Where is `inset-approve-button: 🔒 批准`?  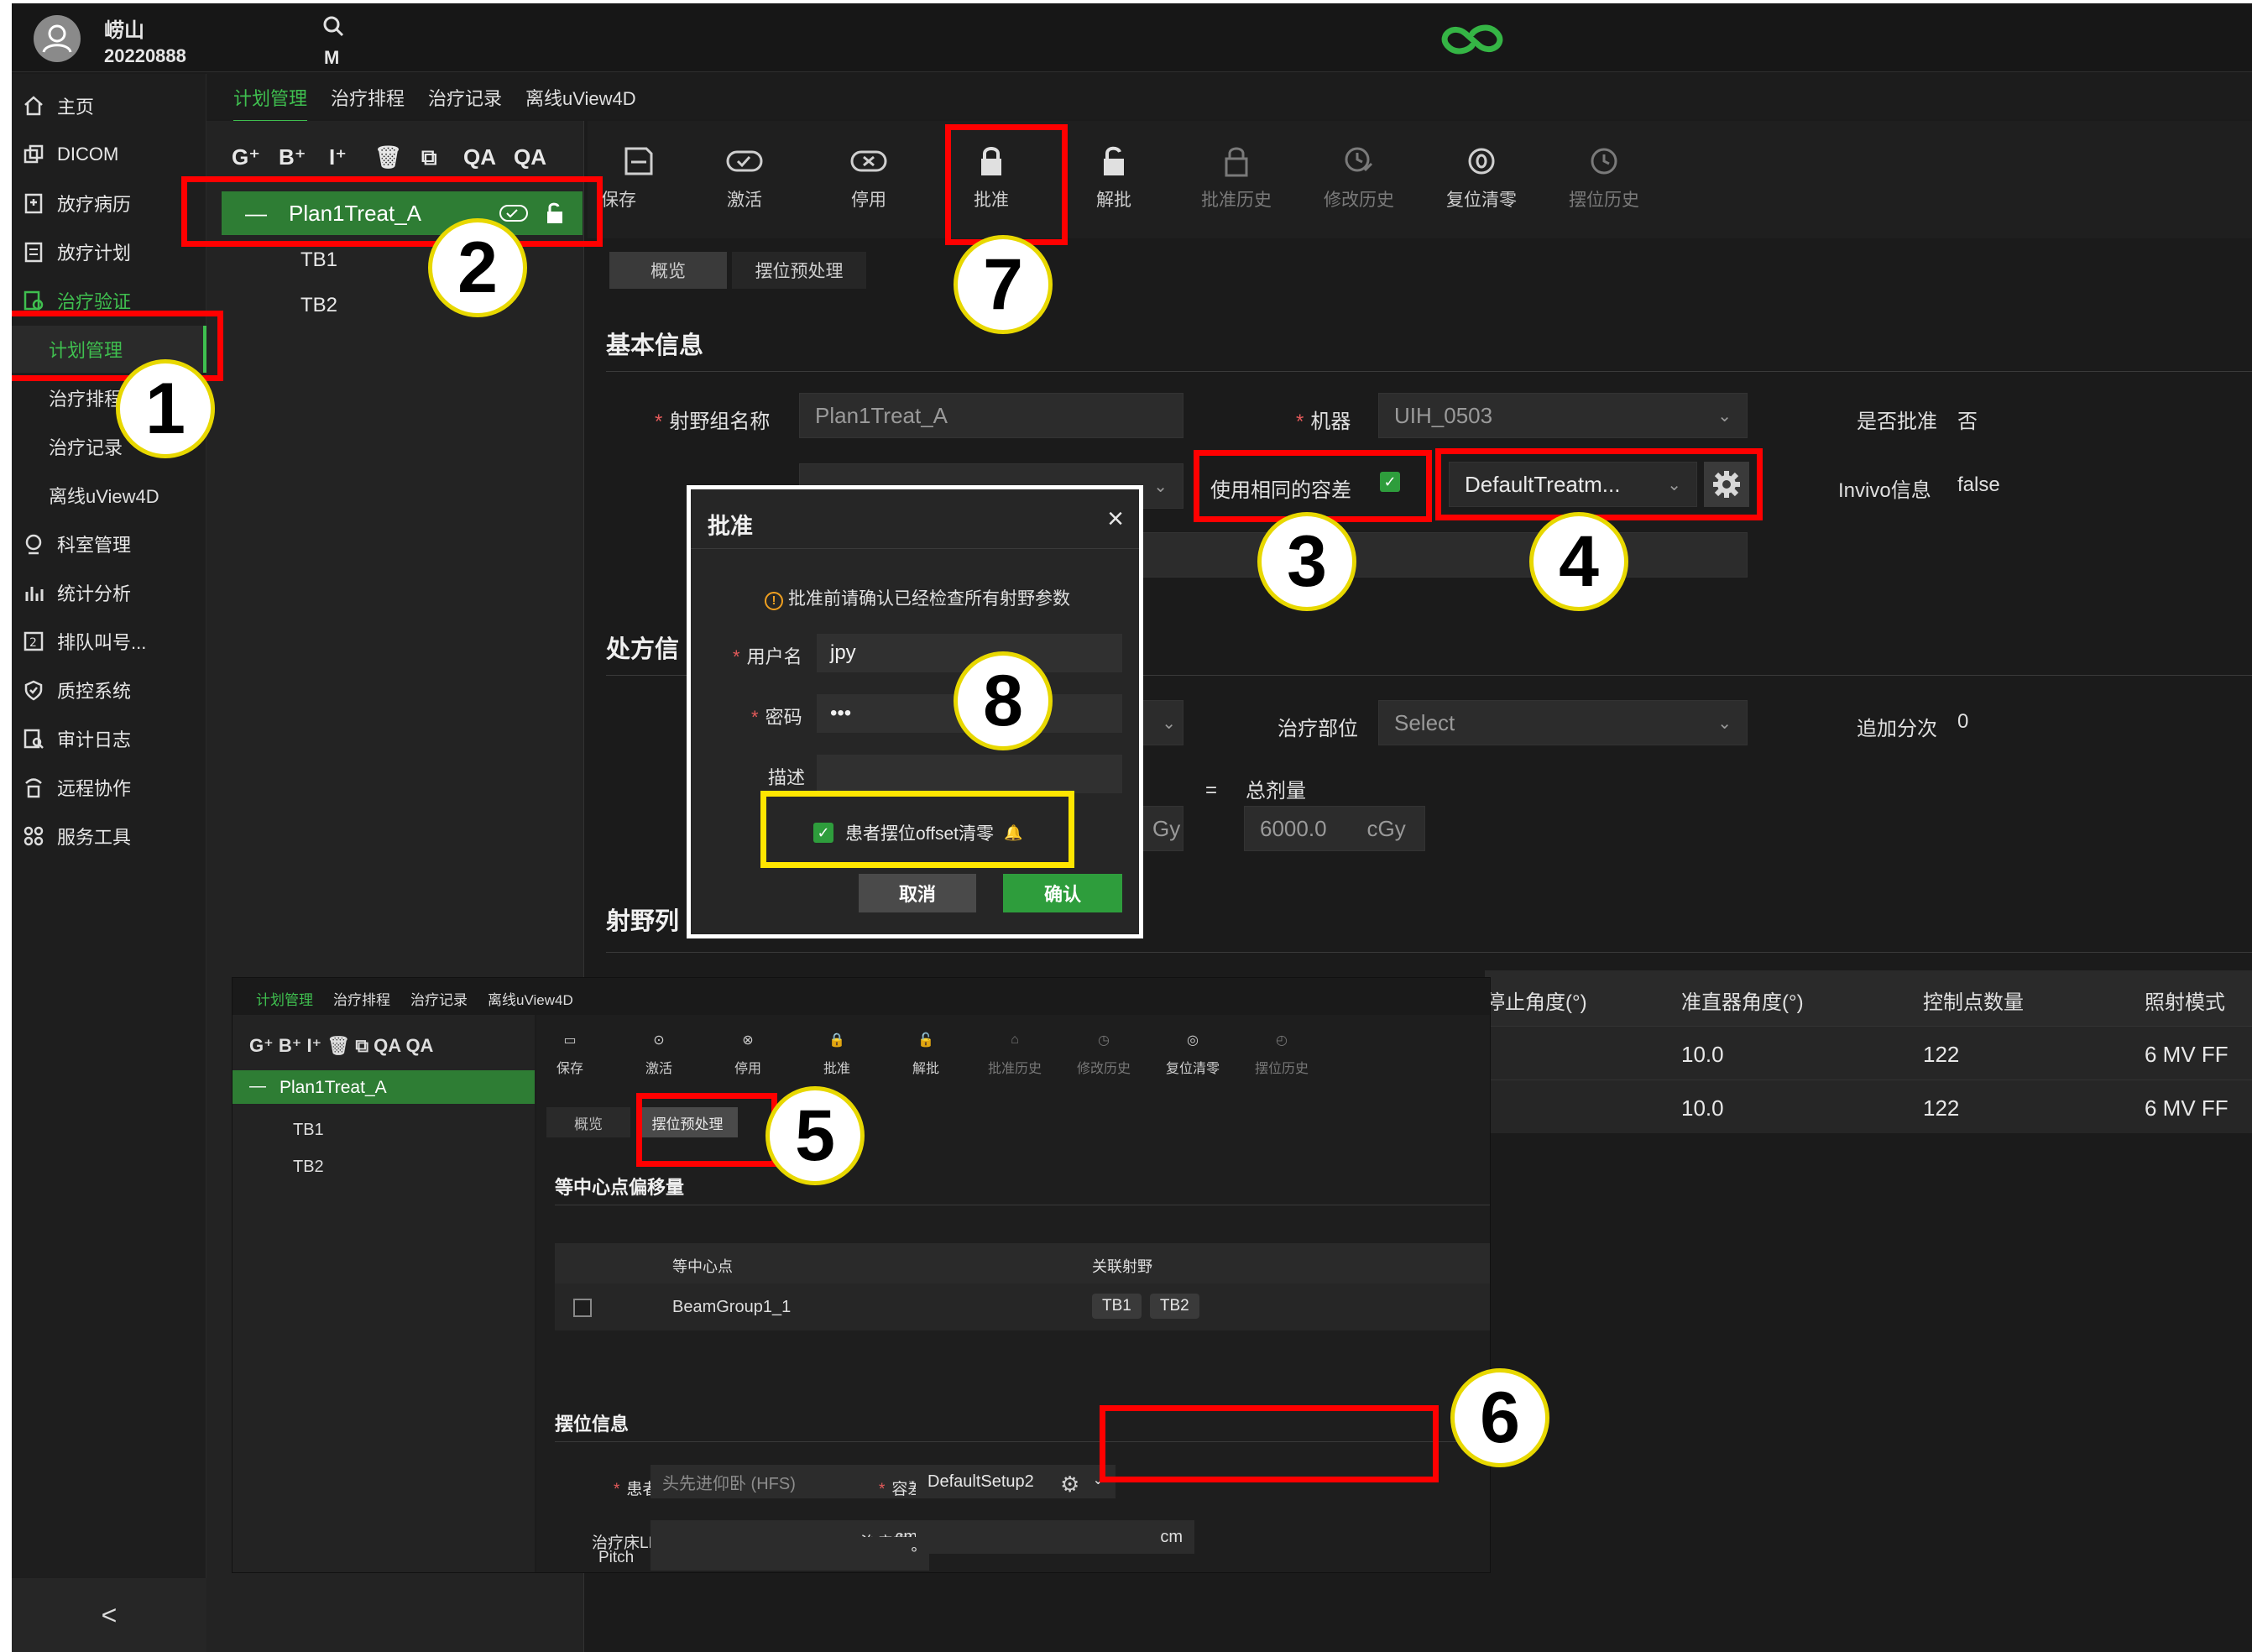
inset-approve-button: 🔒 批准 is located at coordinates (837, 1052).